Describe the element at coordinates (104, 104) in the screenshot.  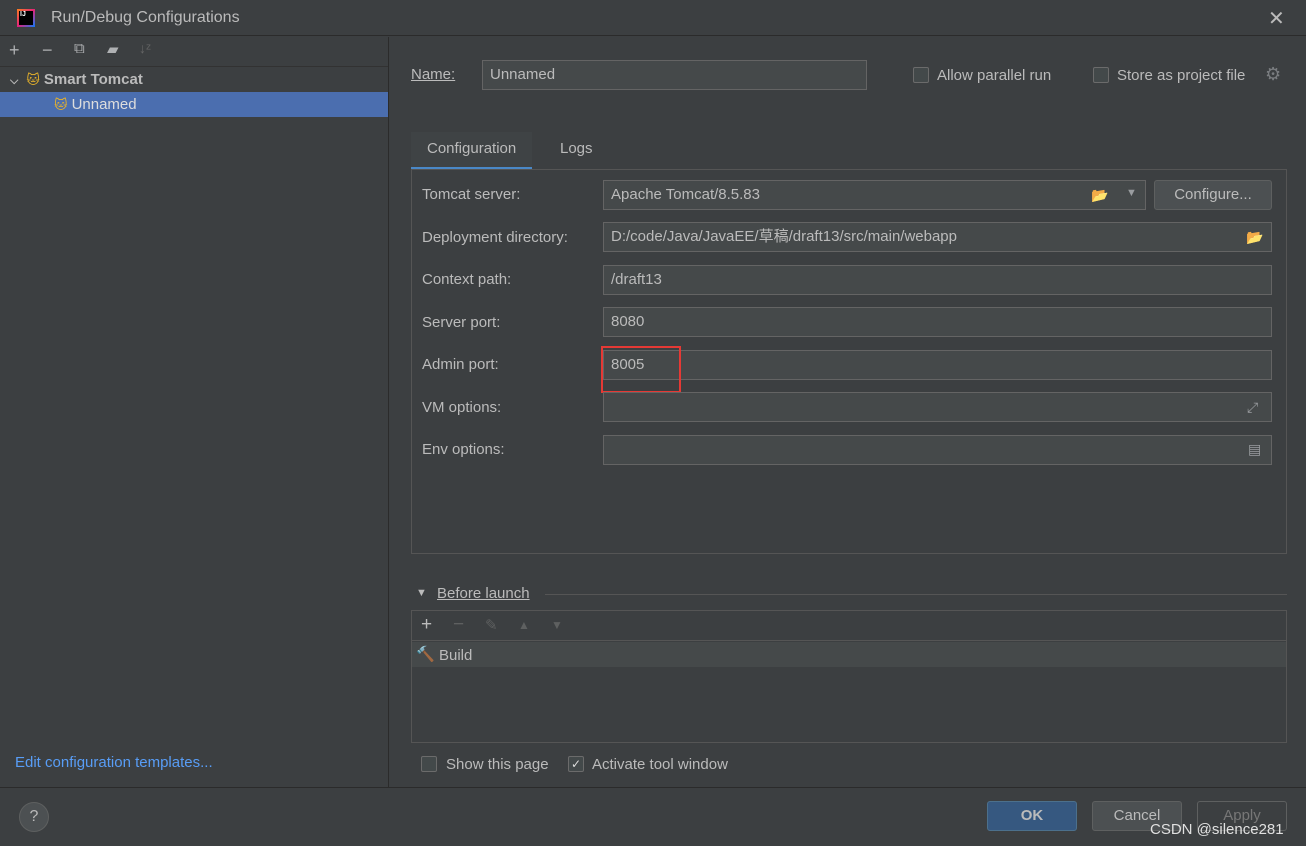
I see `tree-item-label: Unnamed` at that location.